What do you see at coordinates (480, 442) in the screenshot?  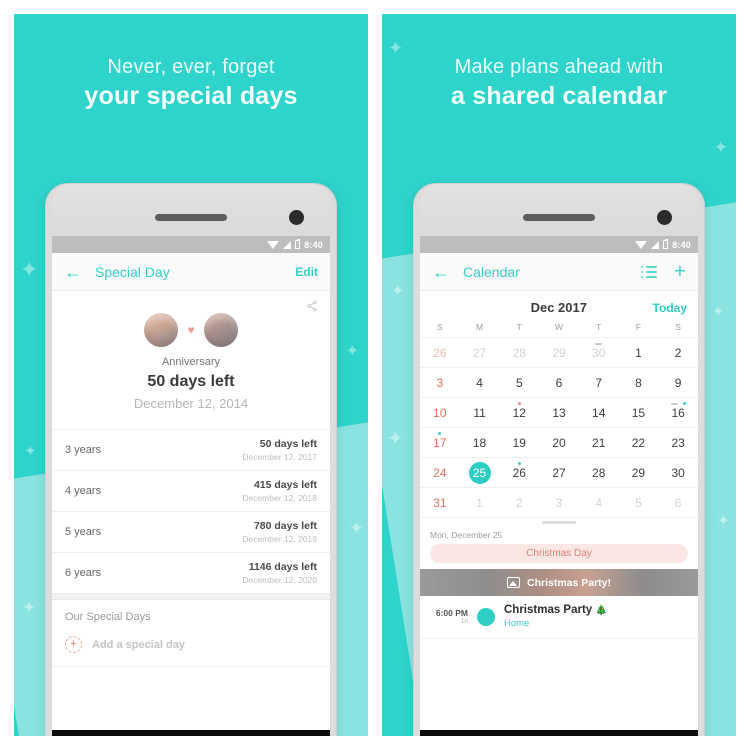 I see `calendar-day-cell: 18` at bounding box center [480, 442].